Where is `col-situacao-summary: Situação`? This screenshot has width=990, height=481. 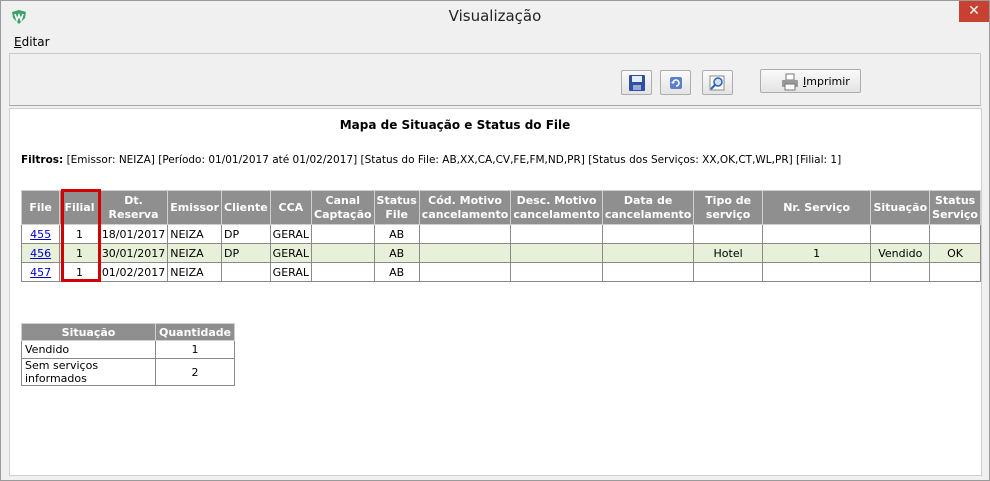
col-situacao-summary: Situação is located at coordinates (88, 332).